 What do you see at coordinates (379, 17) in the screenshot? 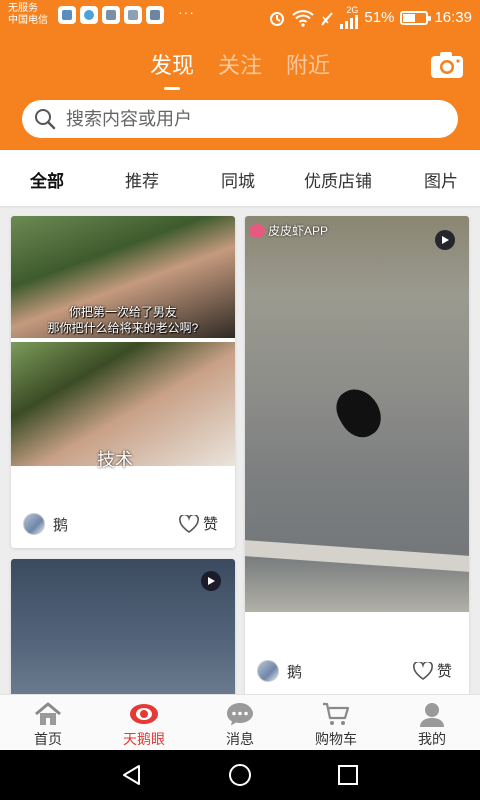
I see `battery-percentage: 51%` at bounding box center [379, 17].